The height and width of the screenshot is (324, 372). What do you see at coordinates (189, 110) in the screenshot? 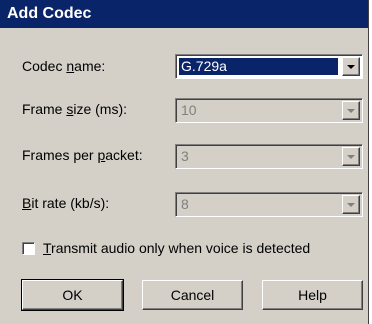
I see `frame-size-value: 10` at bounding box center [189, 110].